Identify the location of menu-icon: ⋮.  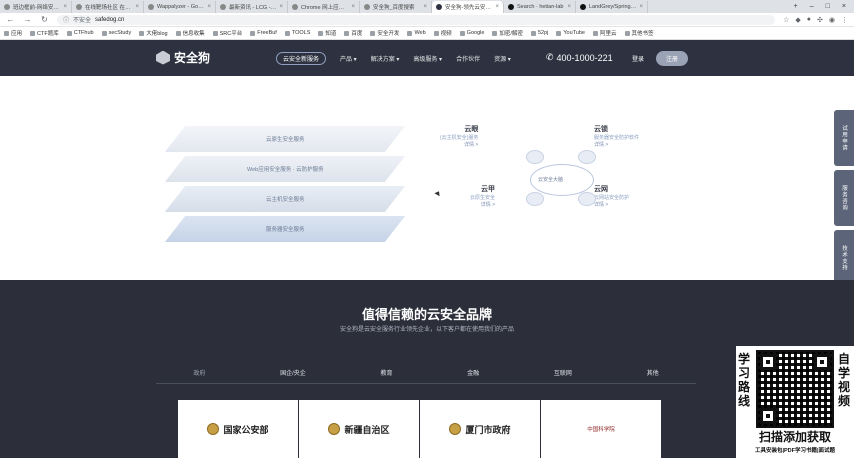
(844, 20).